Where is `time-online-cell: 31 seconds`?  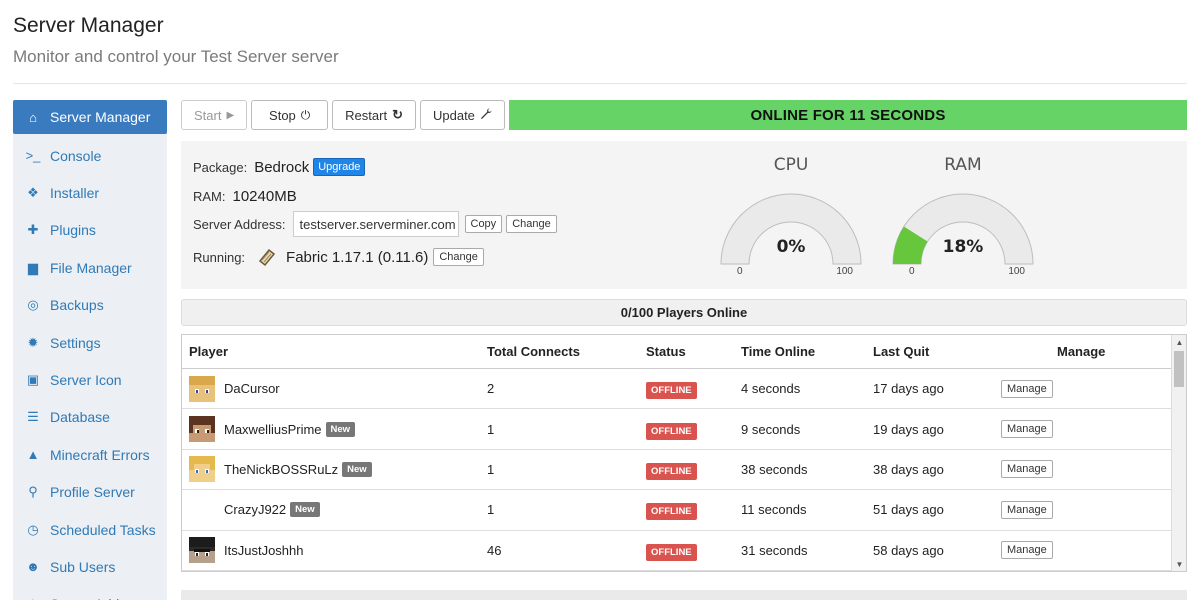 time-online-cell: 31 seconds is located at coordinates (774, 550).